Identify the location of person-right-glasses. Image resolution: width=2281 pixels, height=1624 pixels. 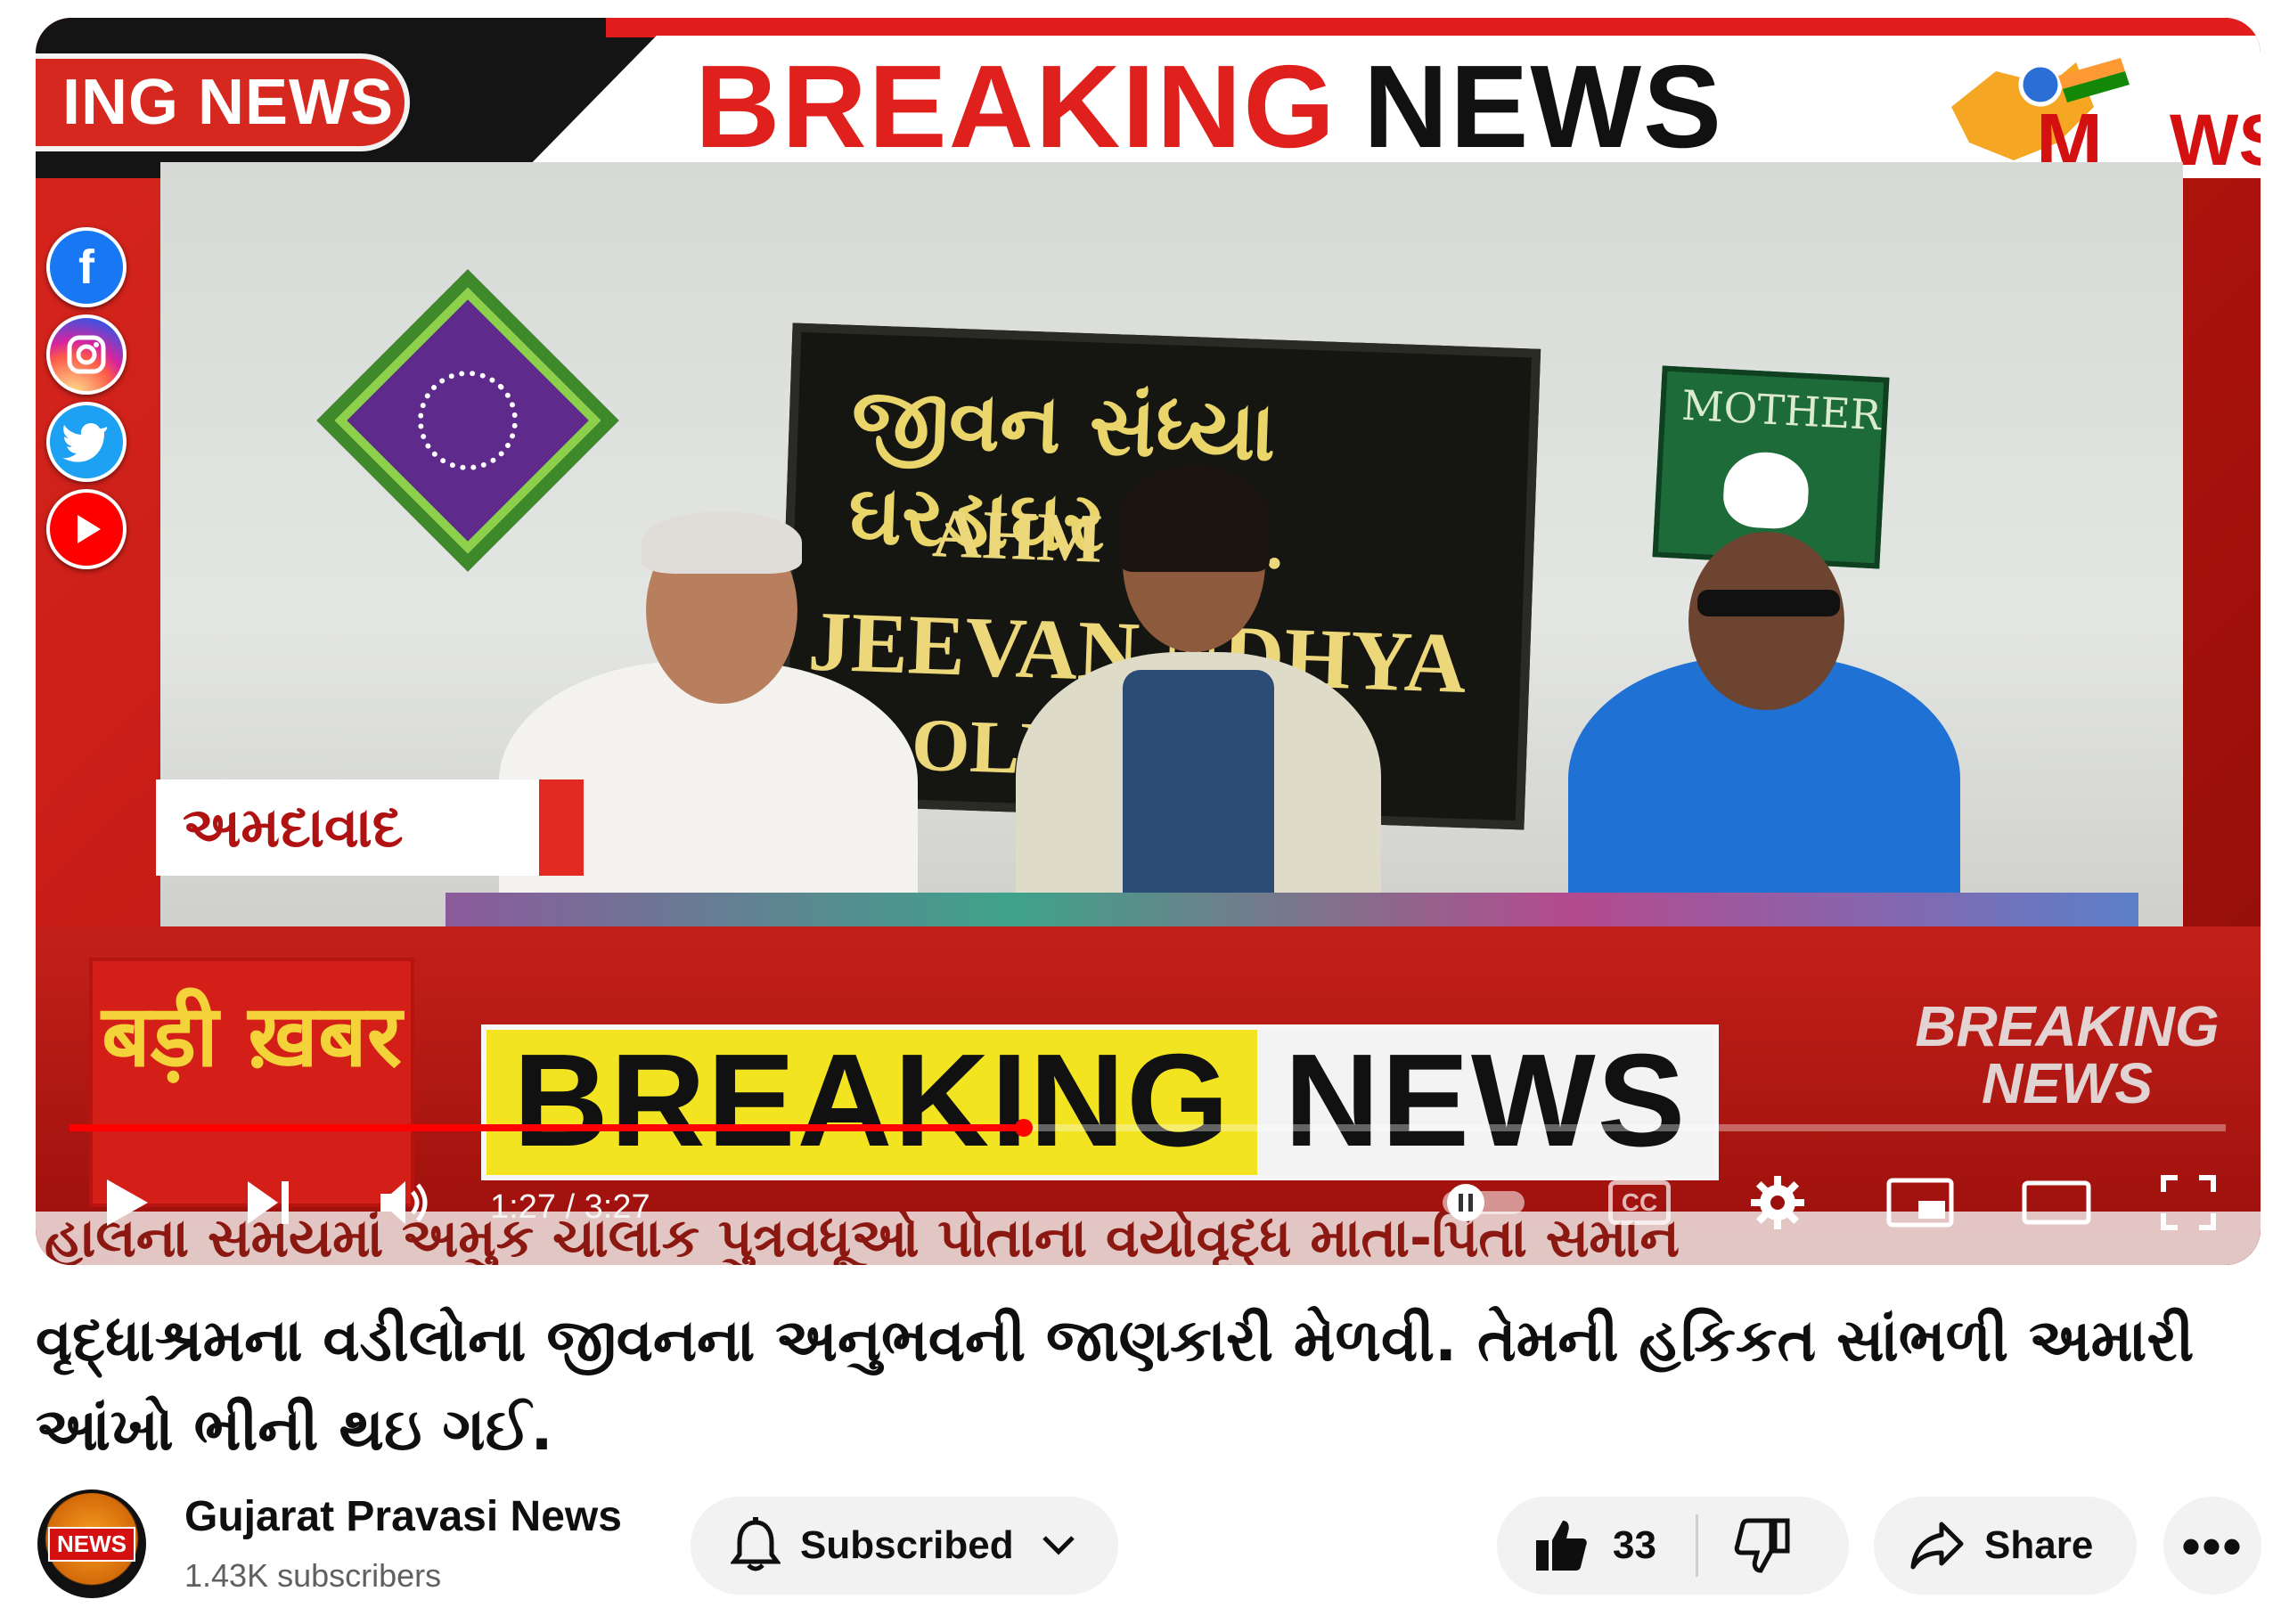
(1768, 603).